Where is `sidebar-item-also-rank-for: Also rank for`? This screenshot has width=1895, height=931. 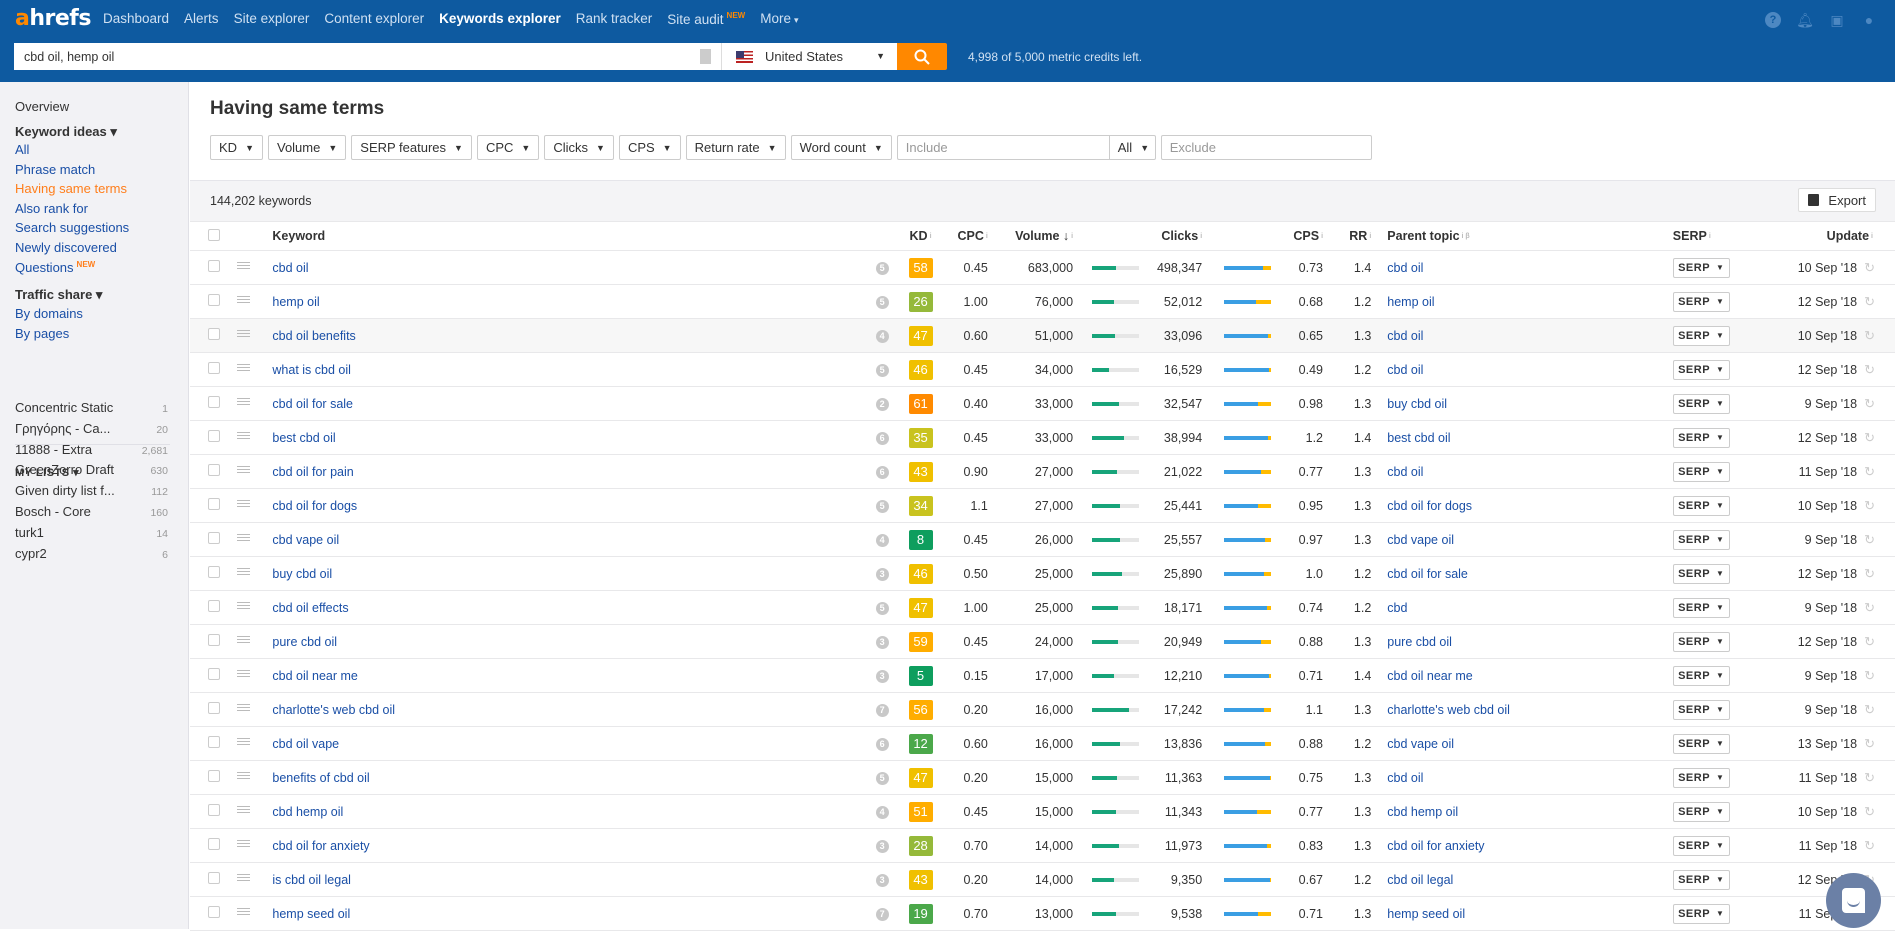 sidebar-item-also-rank-for: Also rank for is located at coordinates (51, 208).